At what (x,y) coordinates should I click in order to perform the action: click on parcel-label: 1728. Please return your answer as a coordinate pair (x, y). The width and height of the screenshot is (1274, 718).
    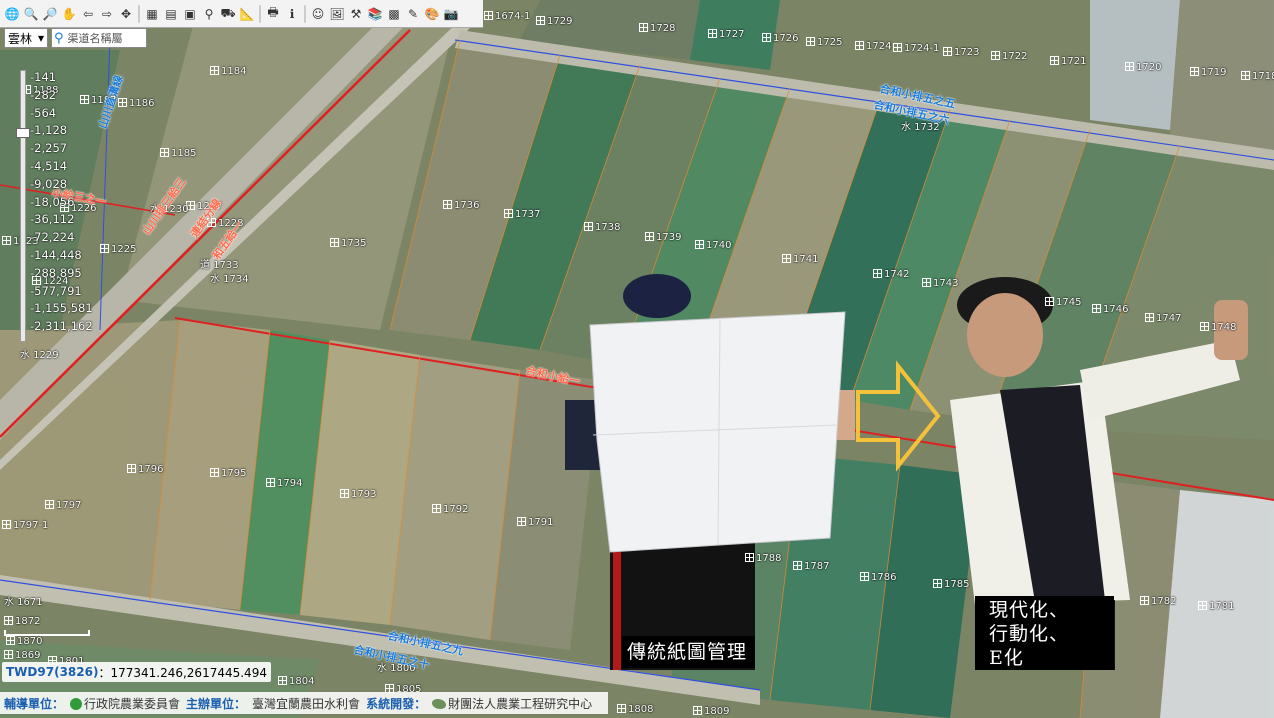
    Looking at the image, I should click on (657, 28).